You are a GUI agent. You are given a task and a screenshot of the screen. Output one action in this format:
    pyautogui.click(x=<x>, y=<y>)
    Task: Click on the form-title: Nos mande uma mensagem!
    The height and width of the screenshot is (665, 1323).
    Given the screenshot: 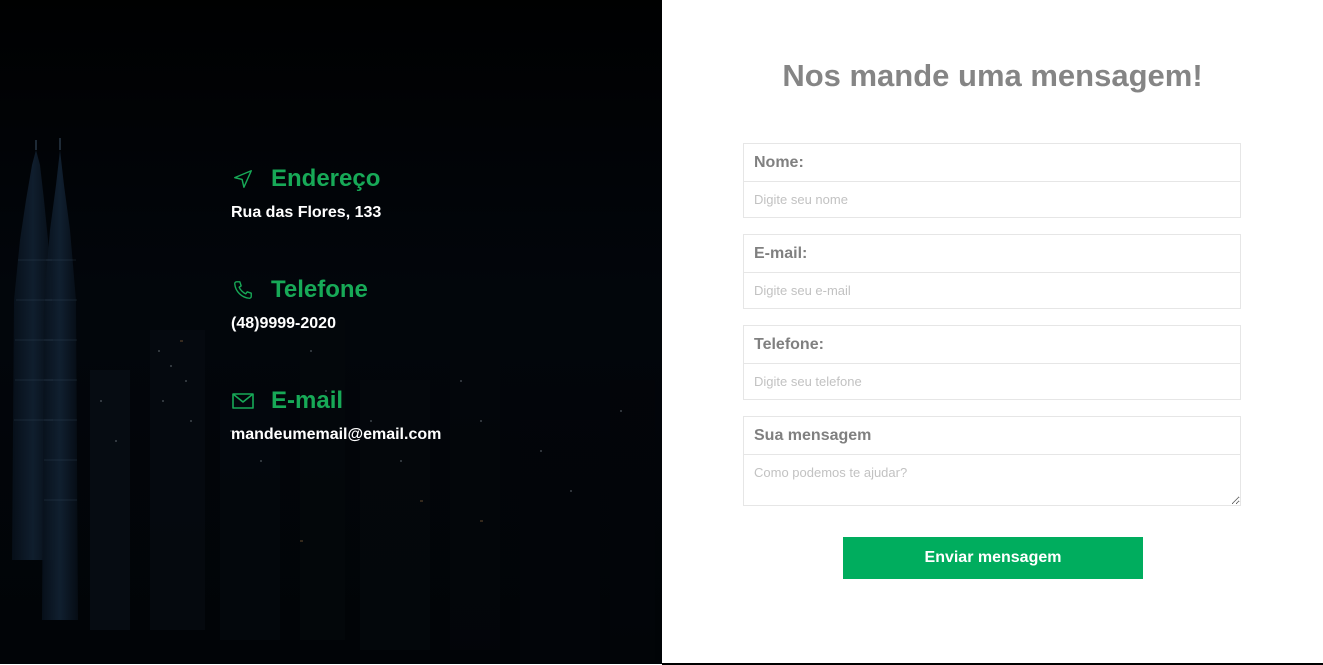 What is the action you would take?
    pyautogui.click(x=992, y=75)
    